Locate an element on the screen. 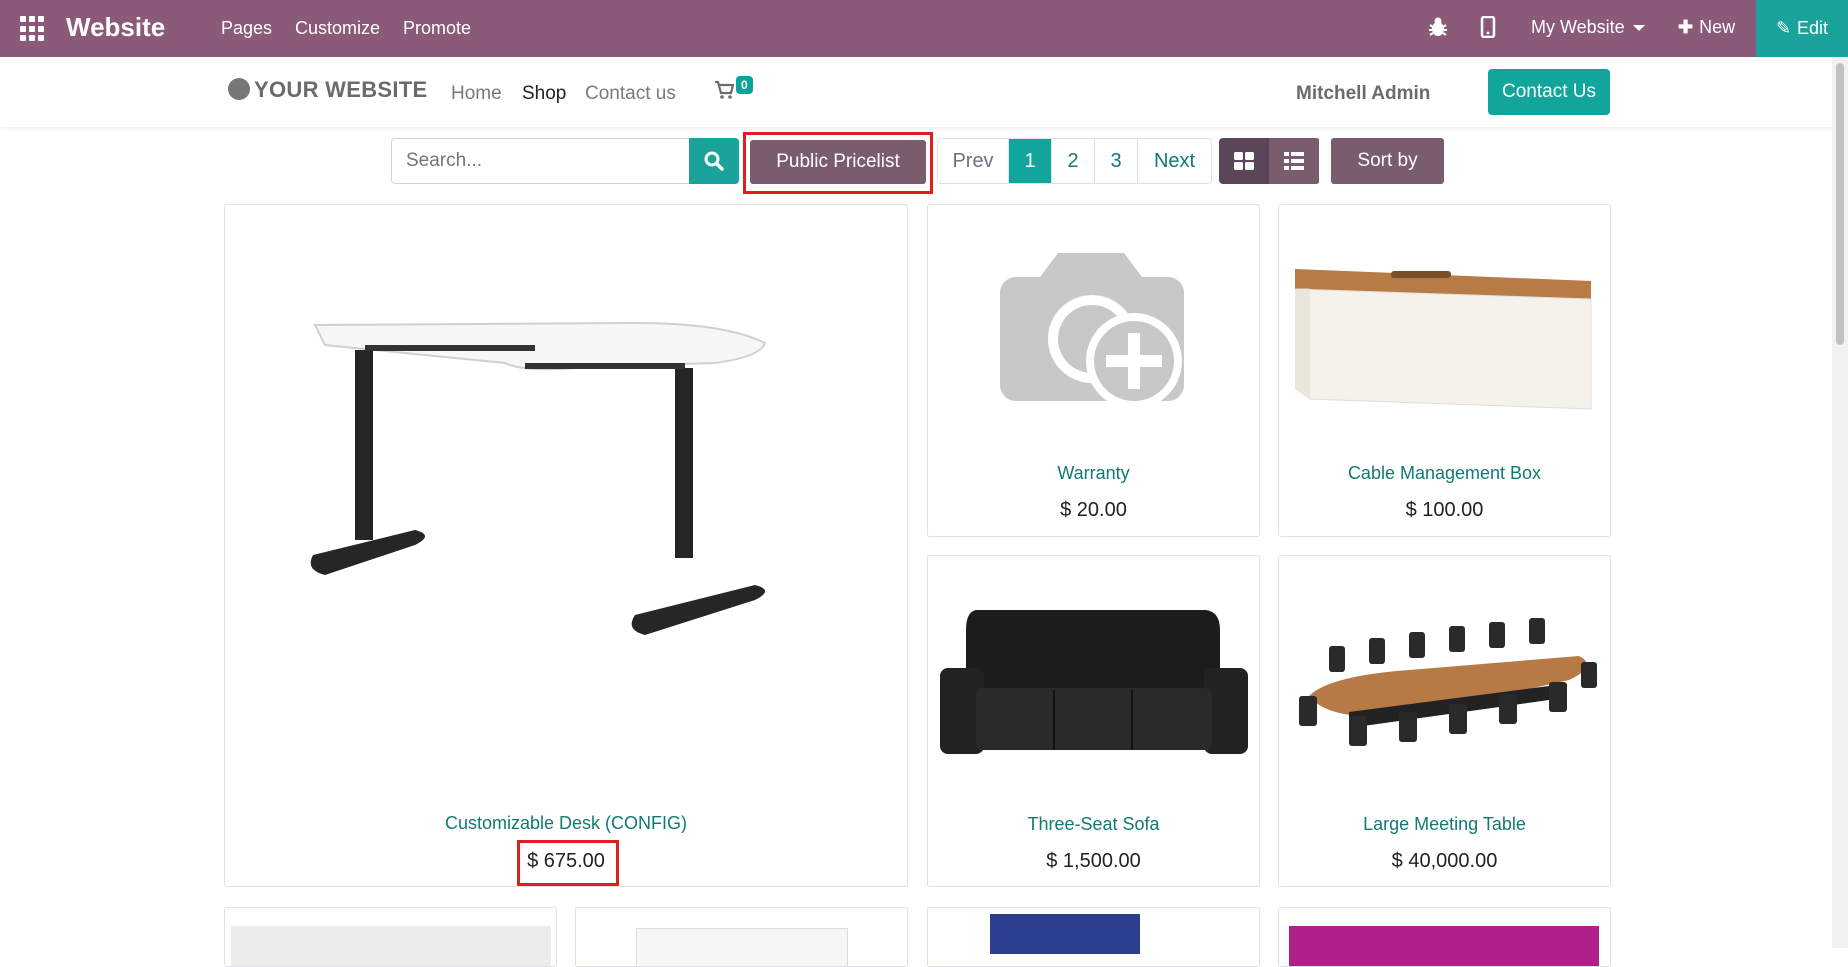 The height and width of the screenshot is (967, 1848). product-name: Three-Seat Sofa is located at coordinates (1093, 824).